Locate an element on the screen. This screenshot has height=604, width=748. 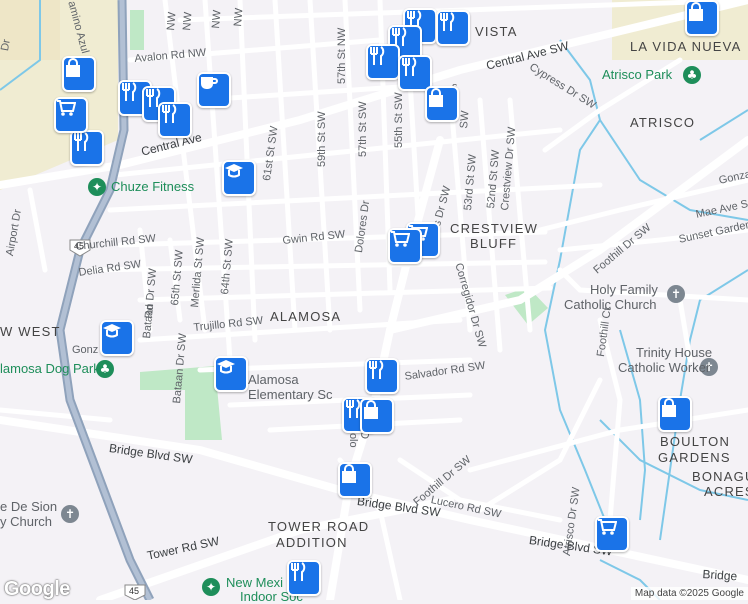
neighborhood-west: W WEST is located at coordinates (30, 331).